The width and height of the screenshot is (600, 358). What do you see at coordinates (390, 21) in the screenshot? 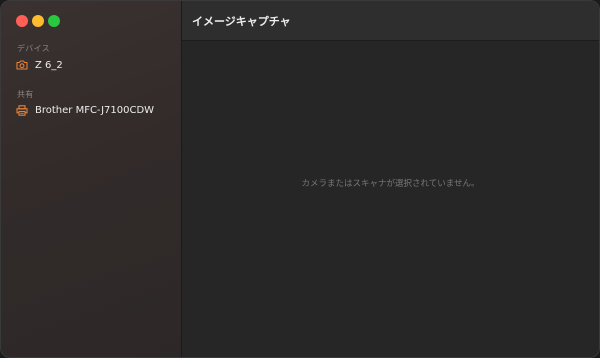
I see `toolbar: イメージキャプチャ` at bounding box center [390, 21].